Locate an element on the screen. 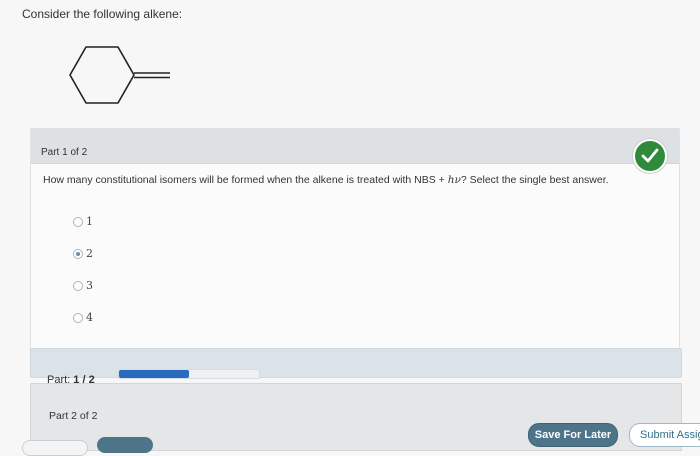 The width and height of the screenshot is (700, 456). question-text-end: ? Select the single best answer. is located at coordinates (534, 180).